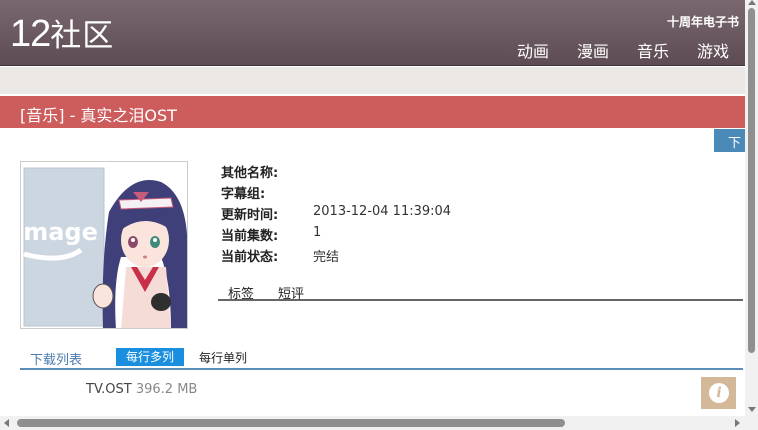  Describe the element at coordinates (98, 115) in the screenshot. I see `page-title: [音乐] - 真实之泪OST` at that location.